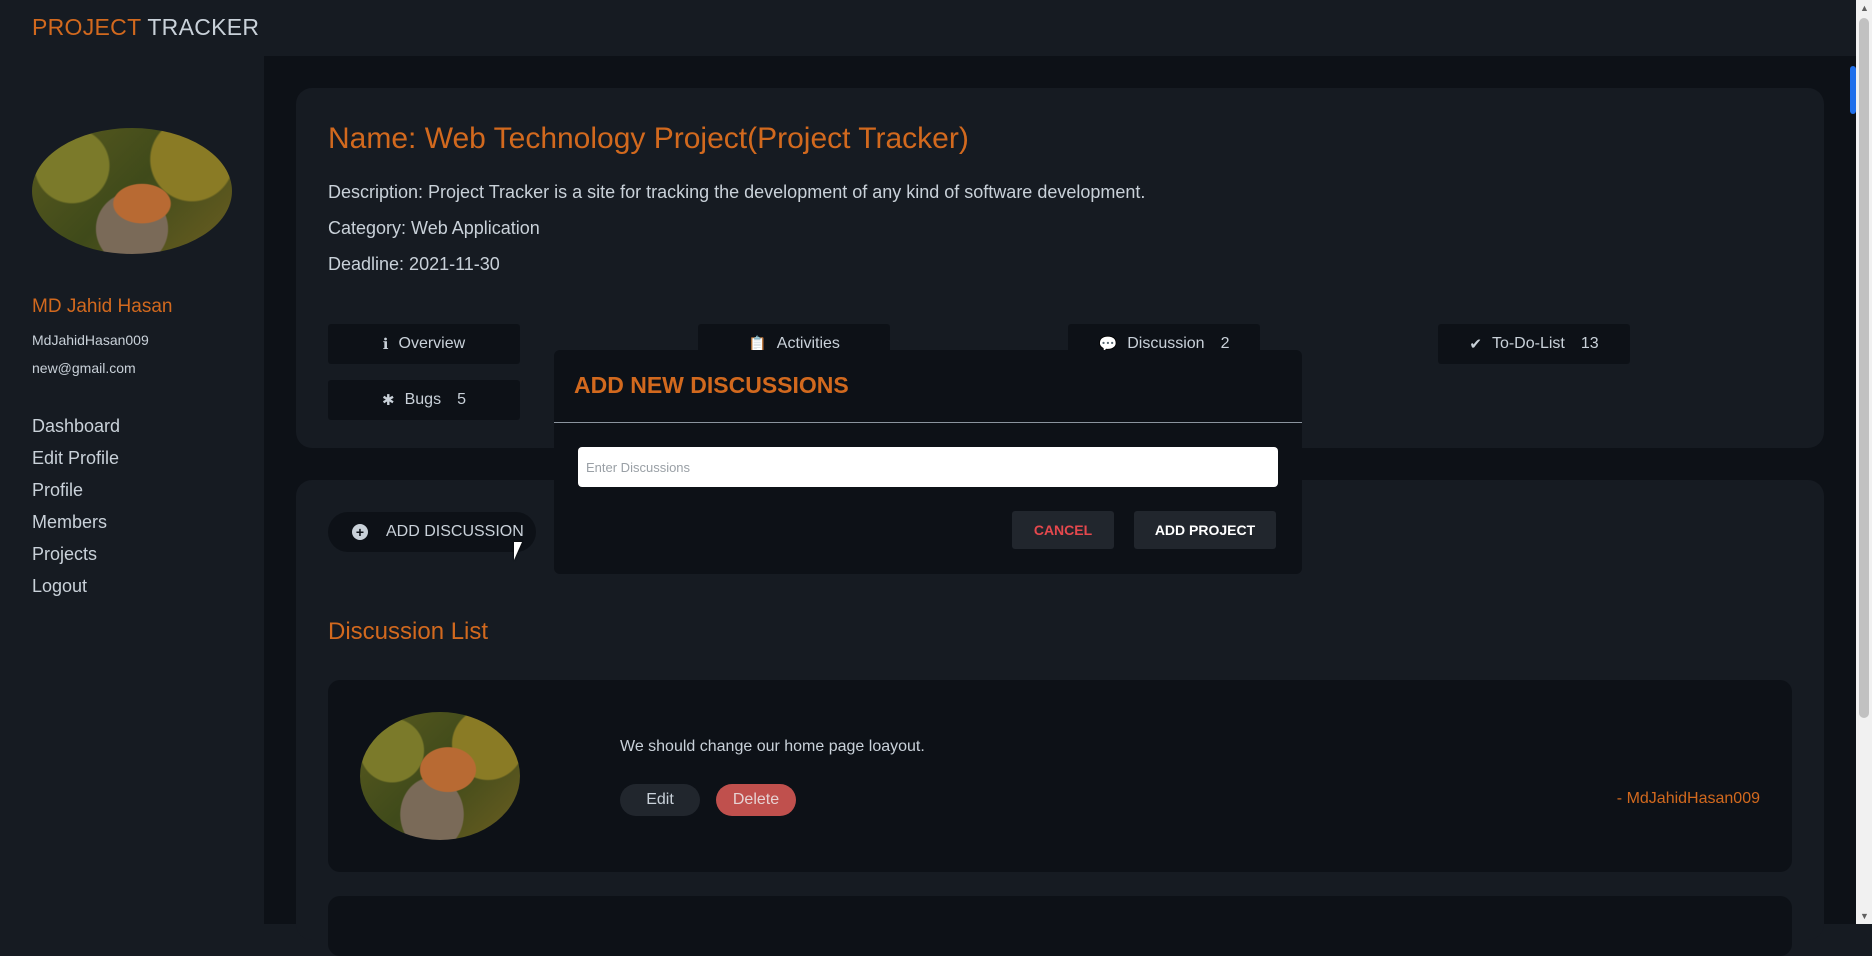 Image resolution: width=1872 pixels, height=956 pixels. I want to click on tab-todo-list: ✔ To-Do-List 13, so click(1534, 344).